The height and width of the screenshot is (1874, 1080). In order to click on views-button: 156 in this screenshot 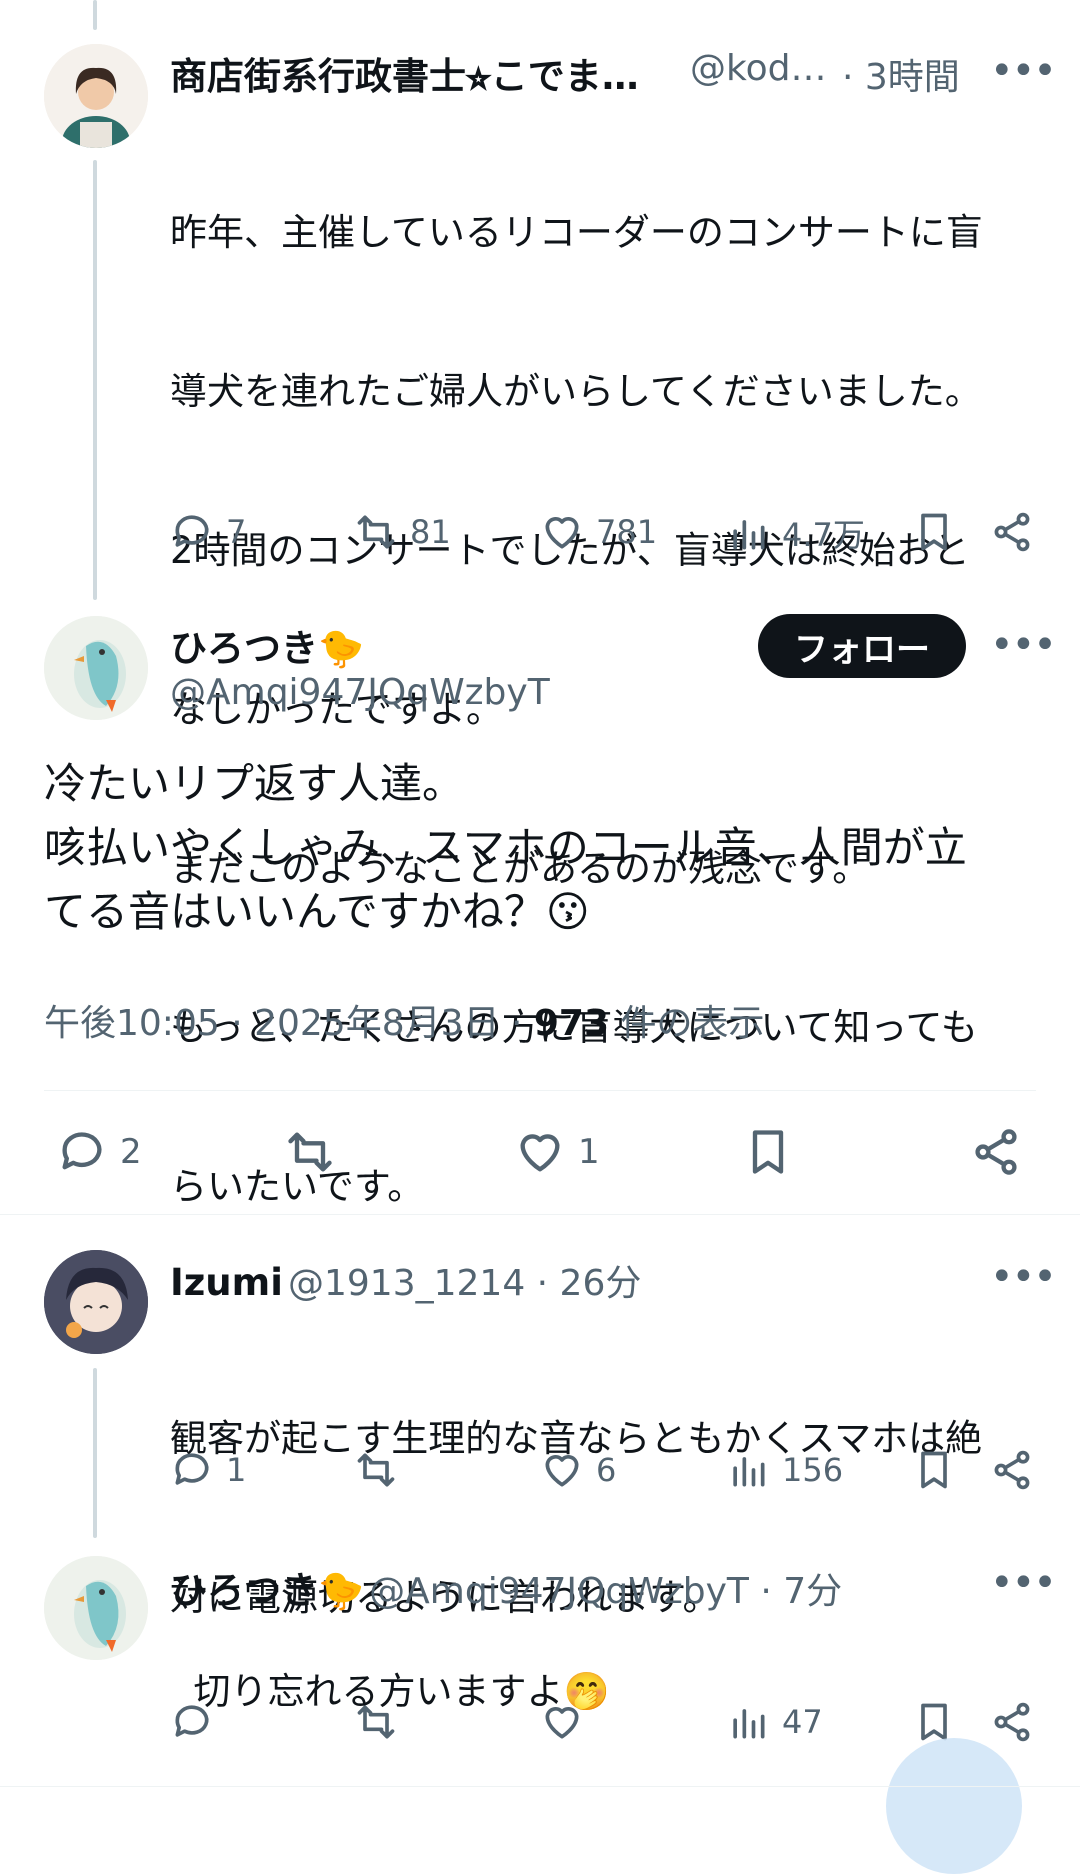, I will do `click(784, 1470)`.